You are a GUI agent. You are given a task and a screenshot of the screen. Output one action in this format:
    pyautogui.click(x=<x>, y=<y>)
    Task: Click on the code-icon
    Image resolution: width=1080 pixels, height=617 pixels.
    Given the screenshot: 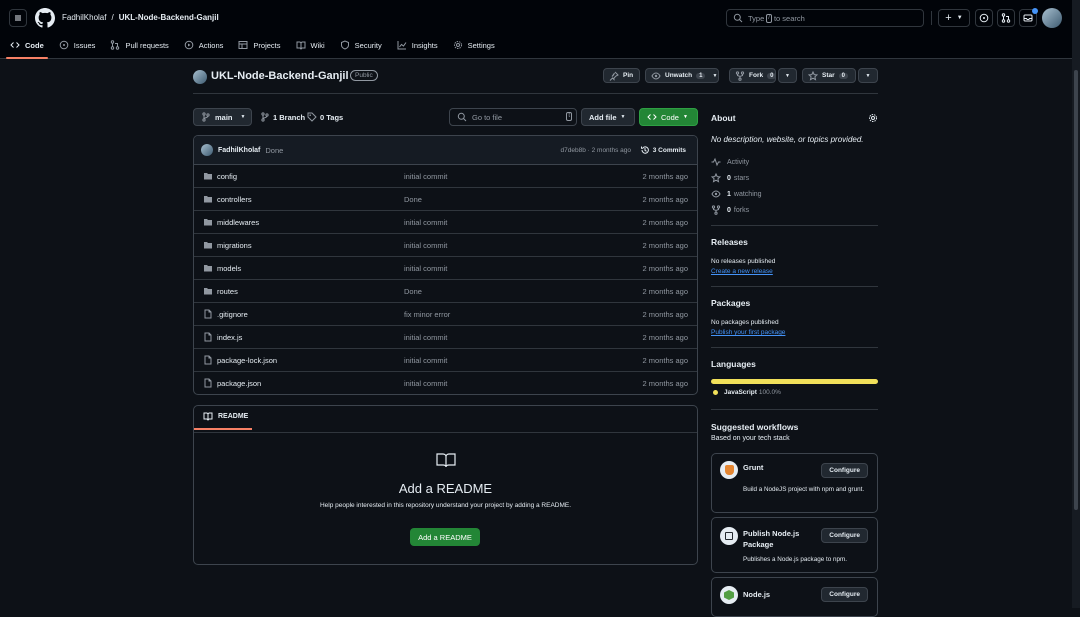 What is the action you would take?
    pyautogui.click(x=15, y=45)
    